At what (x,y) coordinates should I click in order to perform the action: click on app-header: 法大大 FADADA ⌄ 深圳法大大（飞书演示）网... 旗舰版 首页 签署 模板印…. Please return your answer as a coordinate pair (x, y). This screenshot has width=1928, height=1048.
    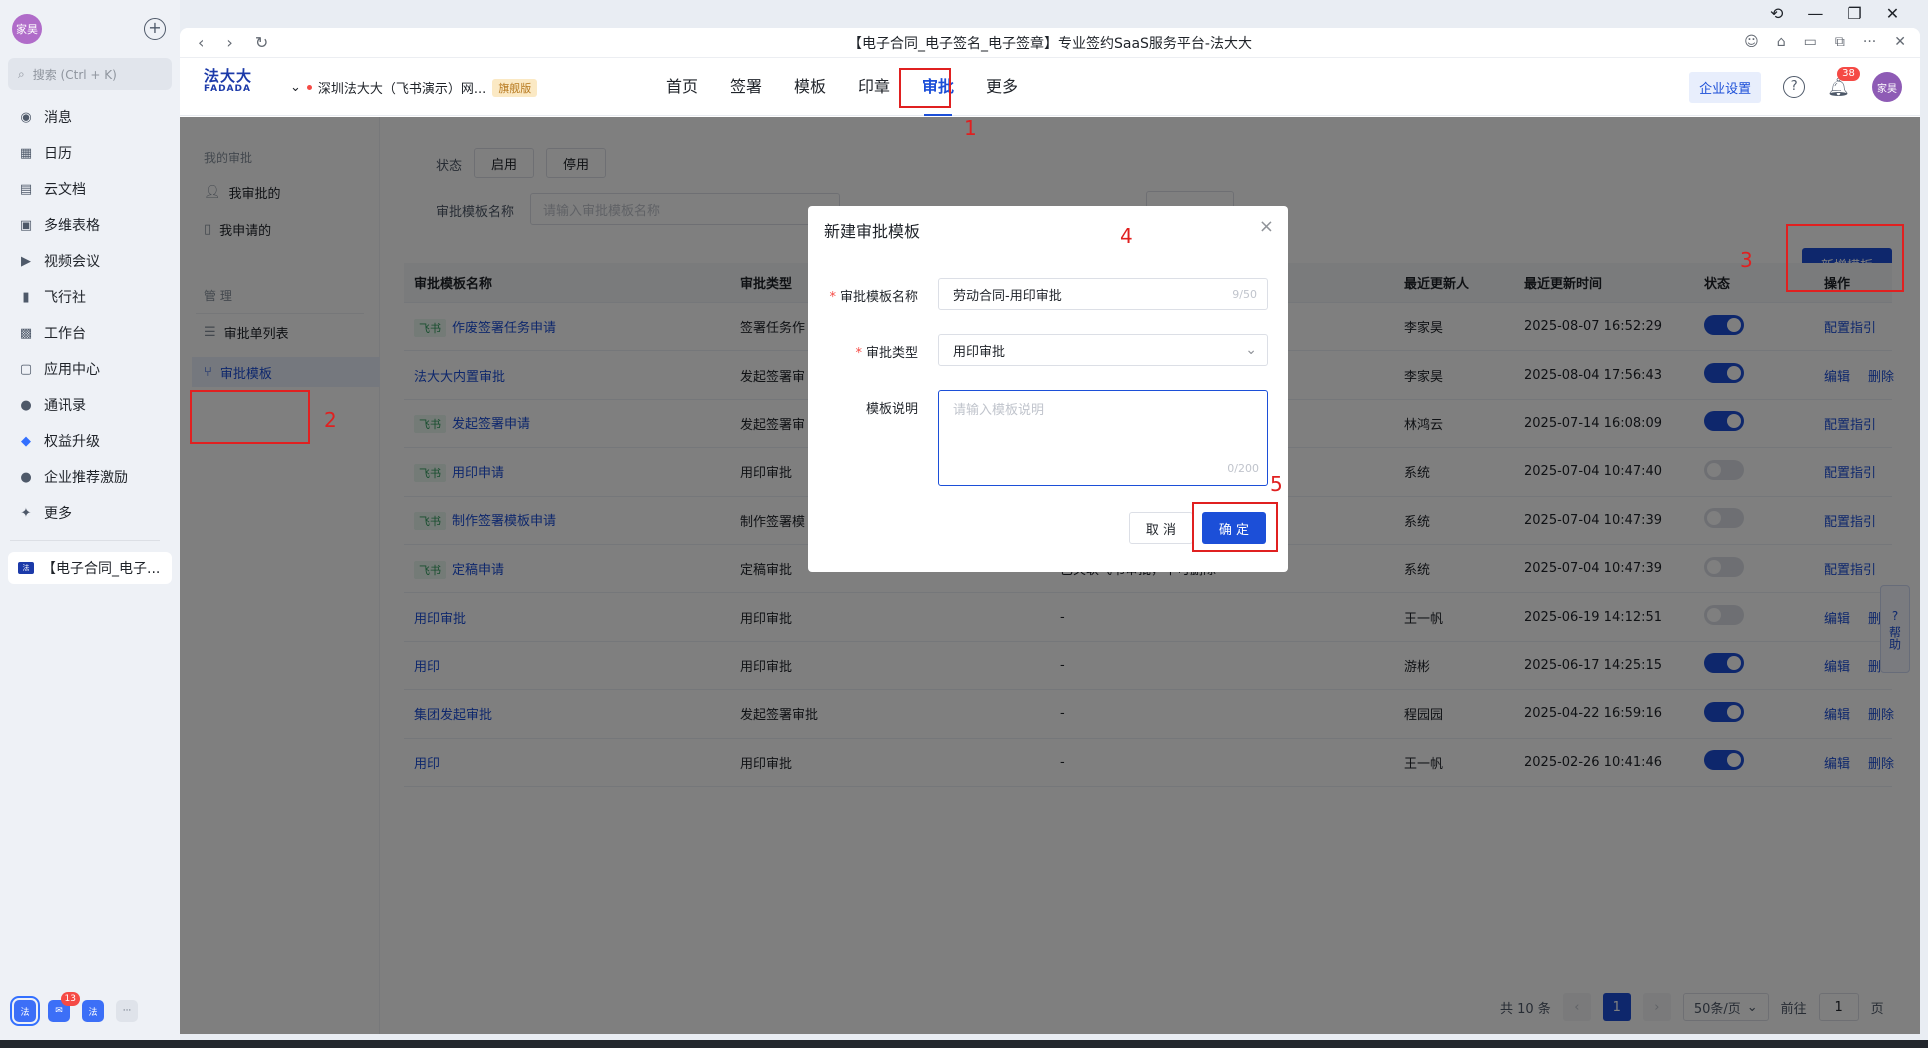
    Looking at the image, I should click on (1050, 87).